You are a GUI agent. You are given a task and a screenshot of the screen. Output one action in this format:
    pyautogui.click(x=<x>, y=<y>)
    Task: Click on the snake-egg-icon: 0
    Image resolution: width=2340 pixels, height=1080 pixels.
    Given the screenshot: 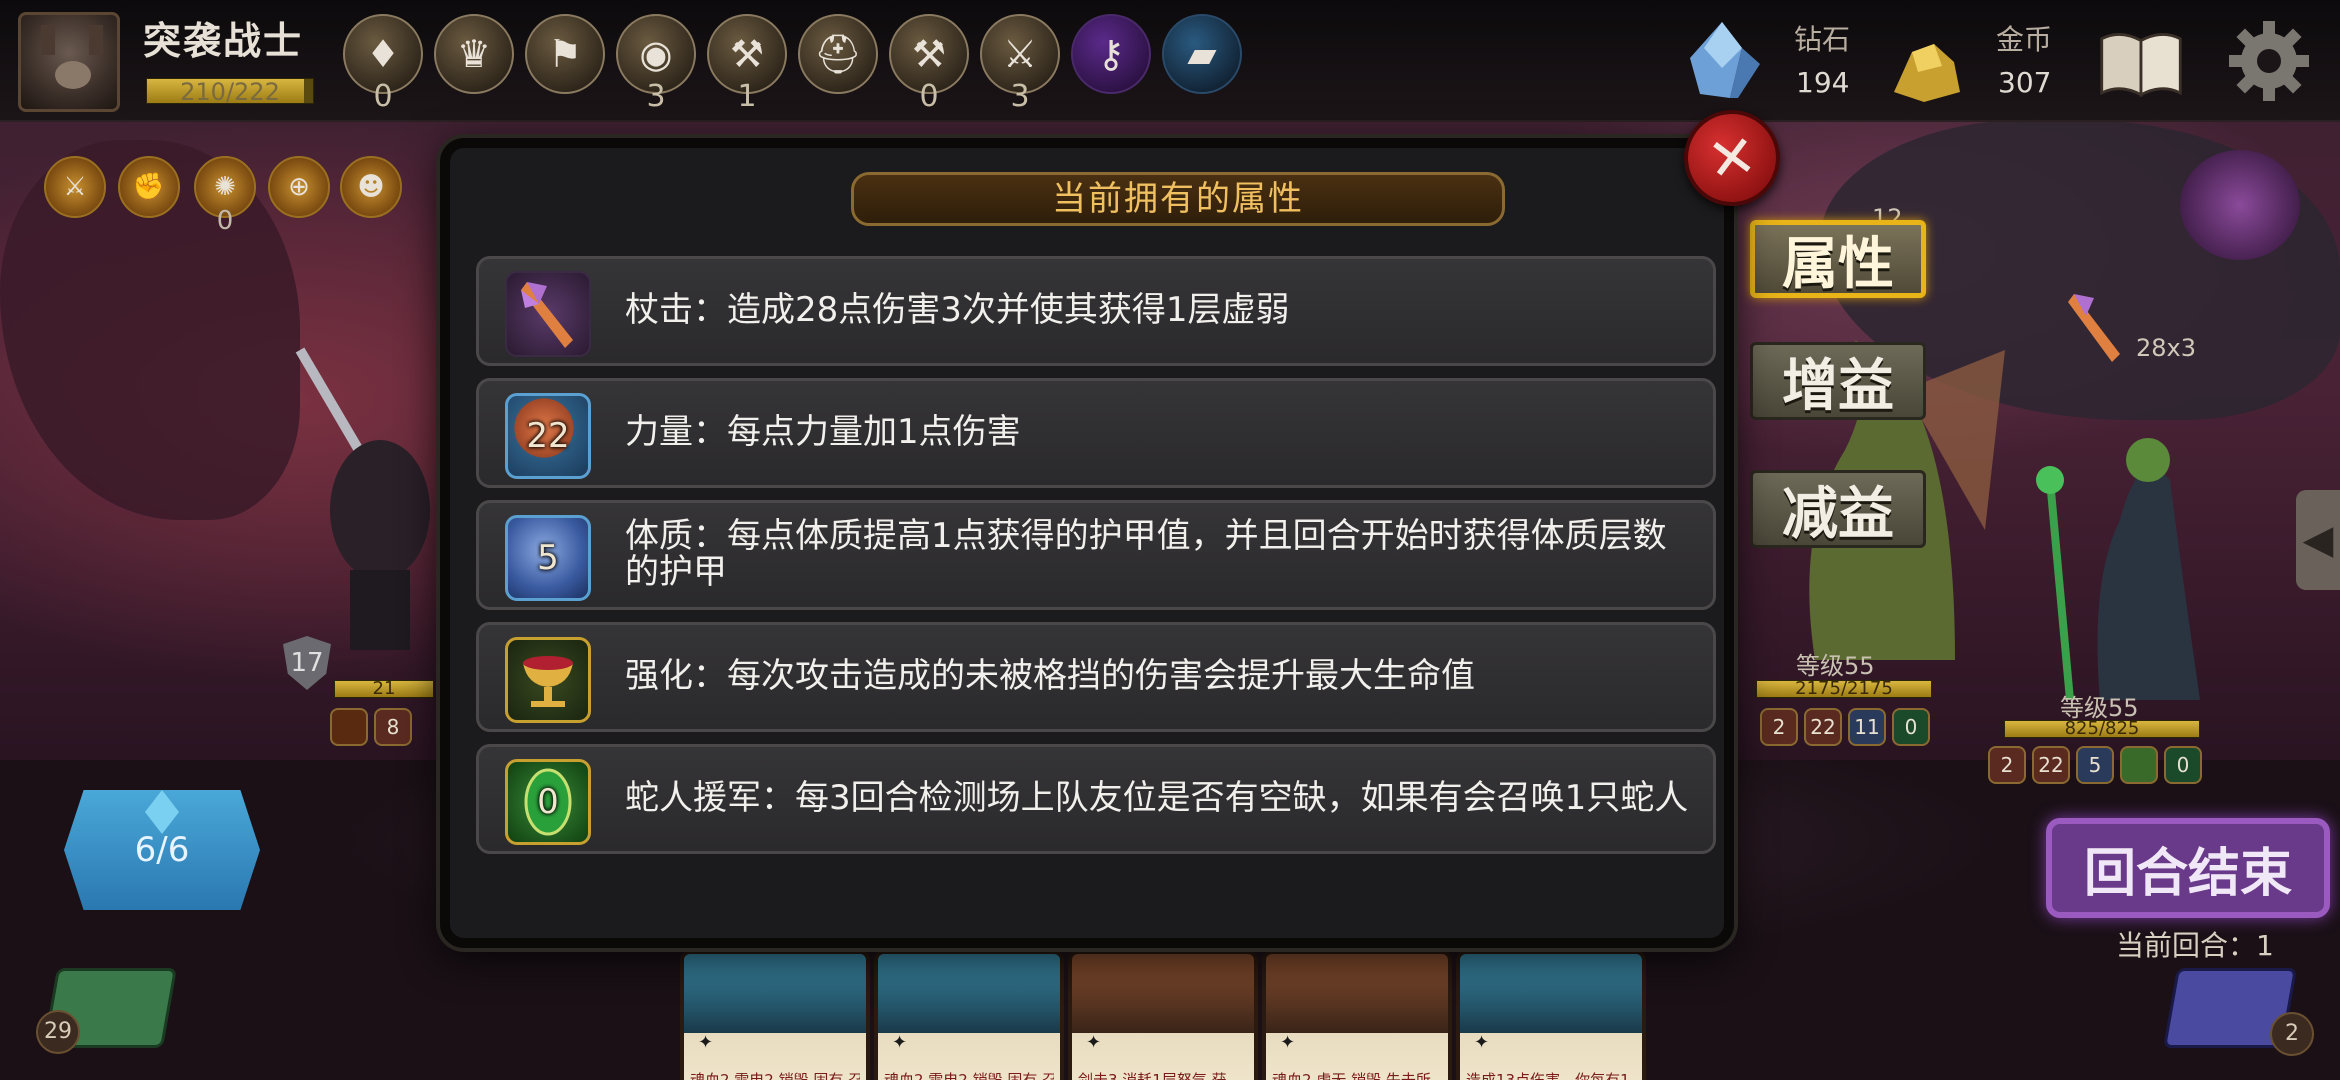 What is the action you would take?
    pyautogui.click(x=548, y=802)
    